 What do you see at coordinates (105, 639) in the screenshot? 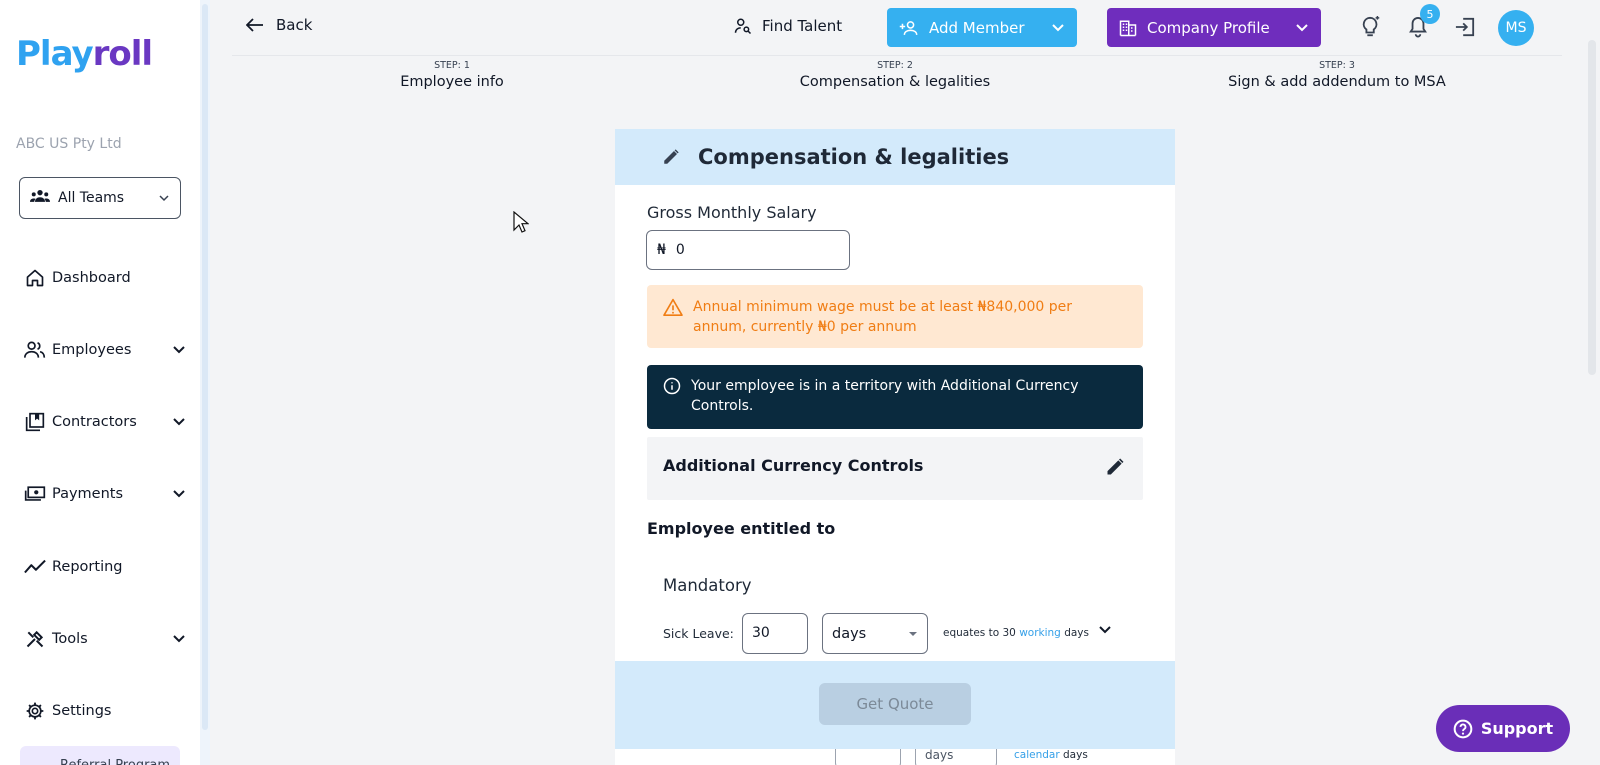
I see `sidebar-item-tools: Tools` at bounding box center [105, 639].